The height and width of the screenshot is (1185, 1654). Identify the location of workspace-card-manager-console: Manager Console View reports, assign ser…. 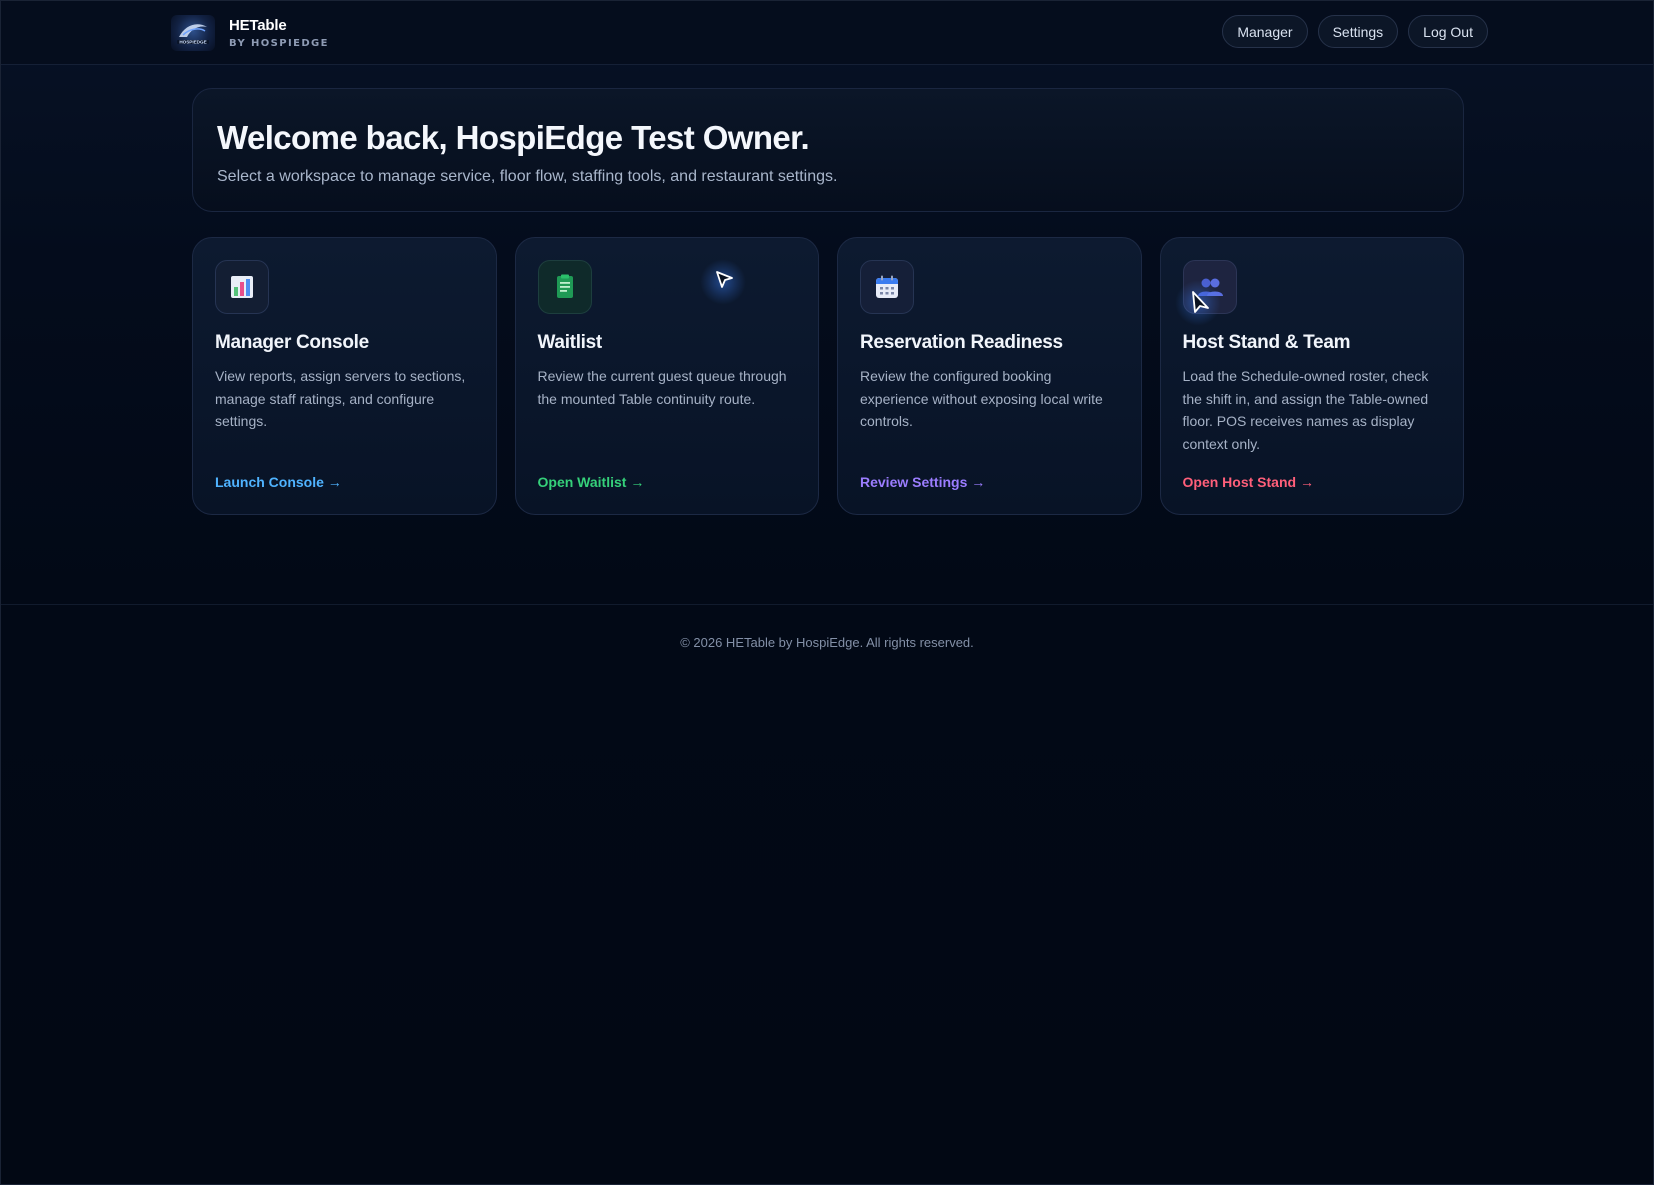
(344, 376).